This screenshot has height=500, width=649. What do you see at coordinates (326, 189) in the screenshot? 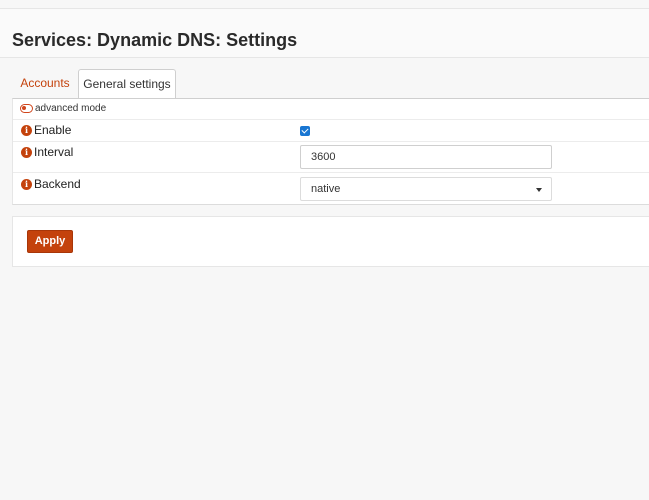
I see `backend-selected-value: native` at bounding box center [326, 189].